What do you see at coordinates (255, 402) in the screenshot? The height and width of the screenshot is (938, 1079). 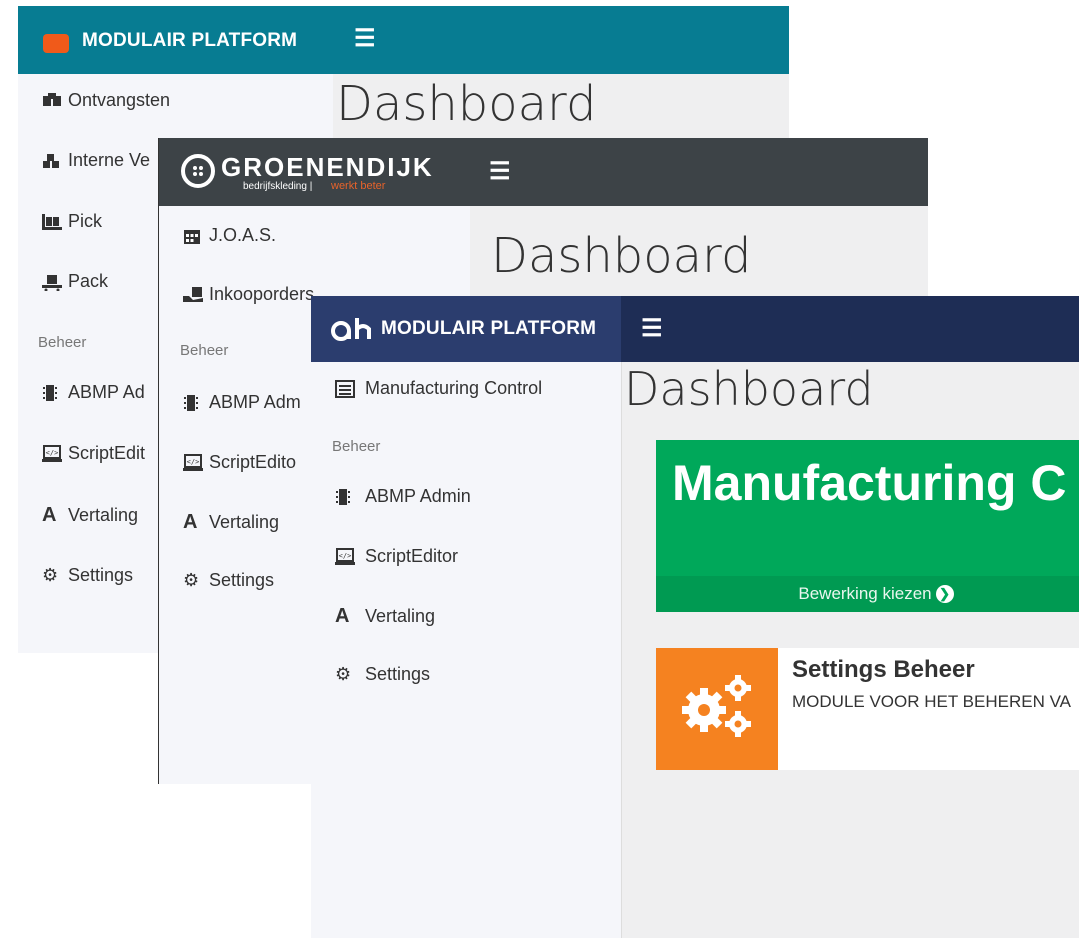 I see `sidebar-item-label: ABMP Adm` at bounding box center [255, 402].